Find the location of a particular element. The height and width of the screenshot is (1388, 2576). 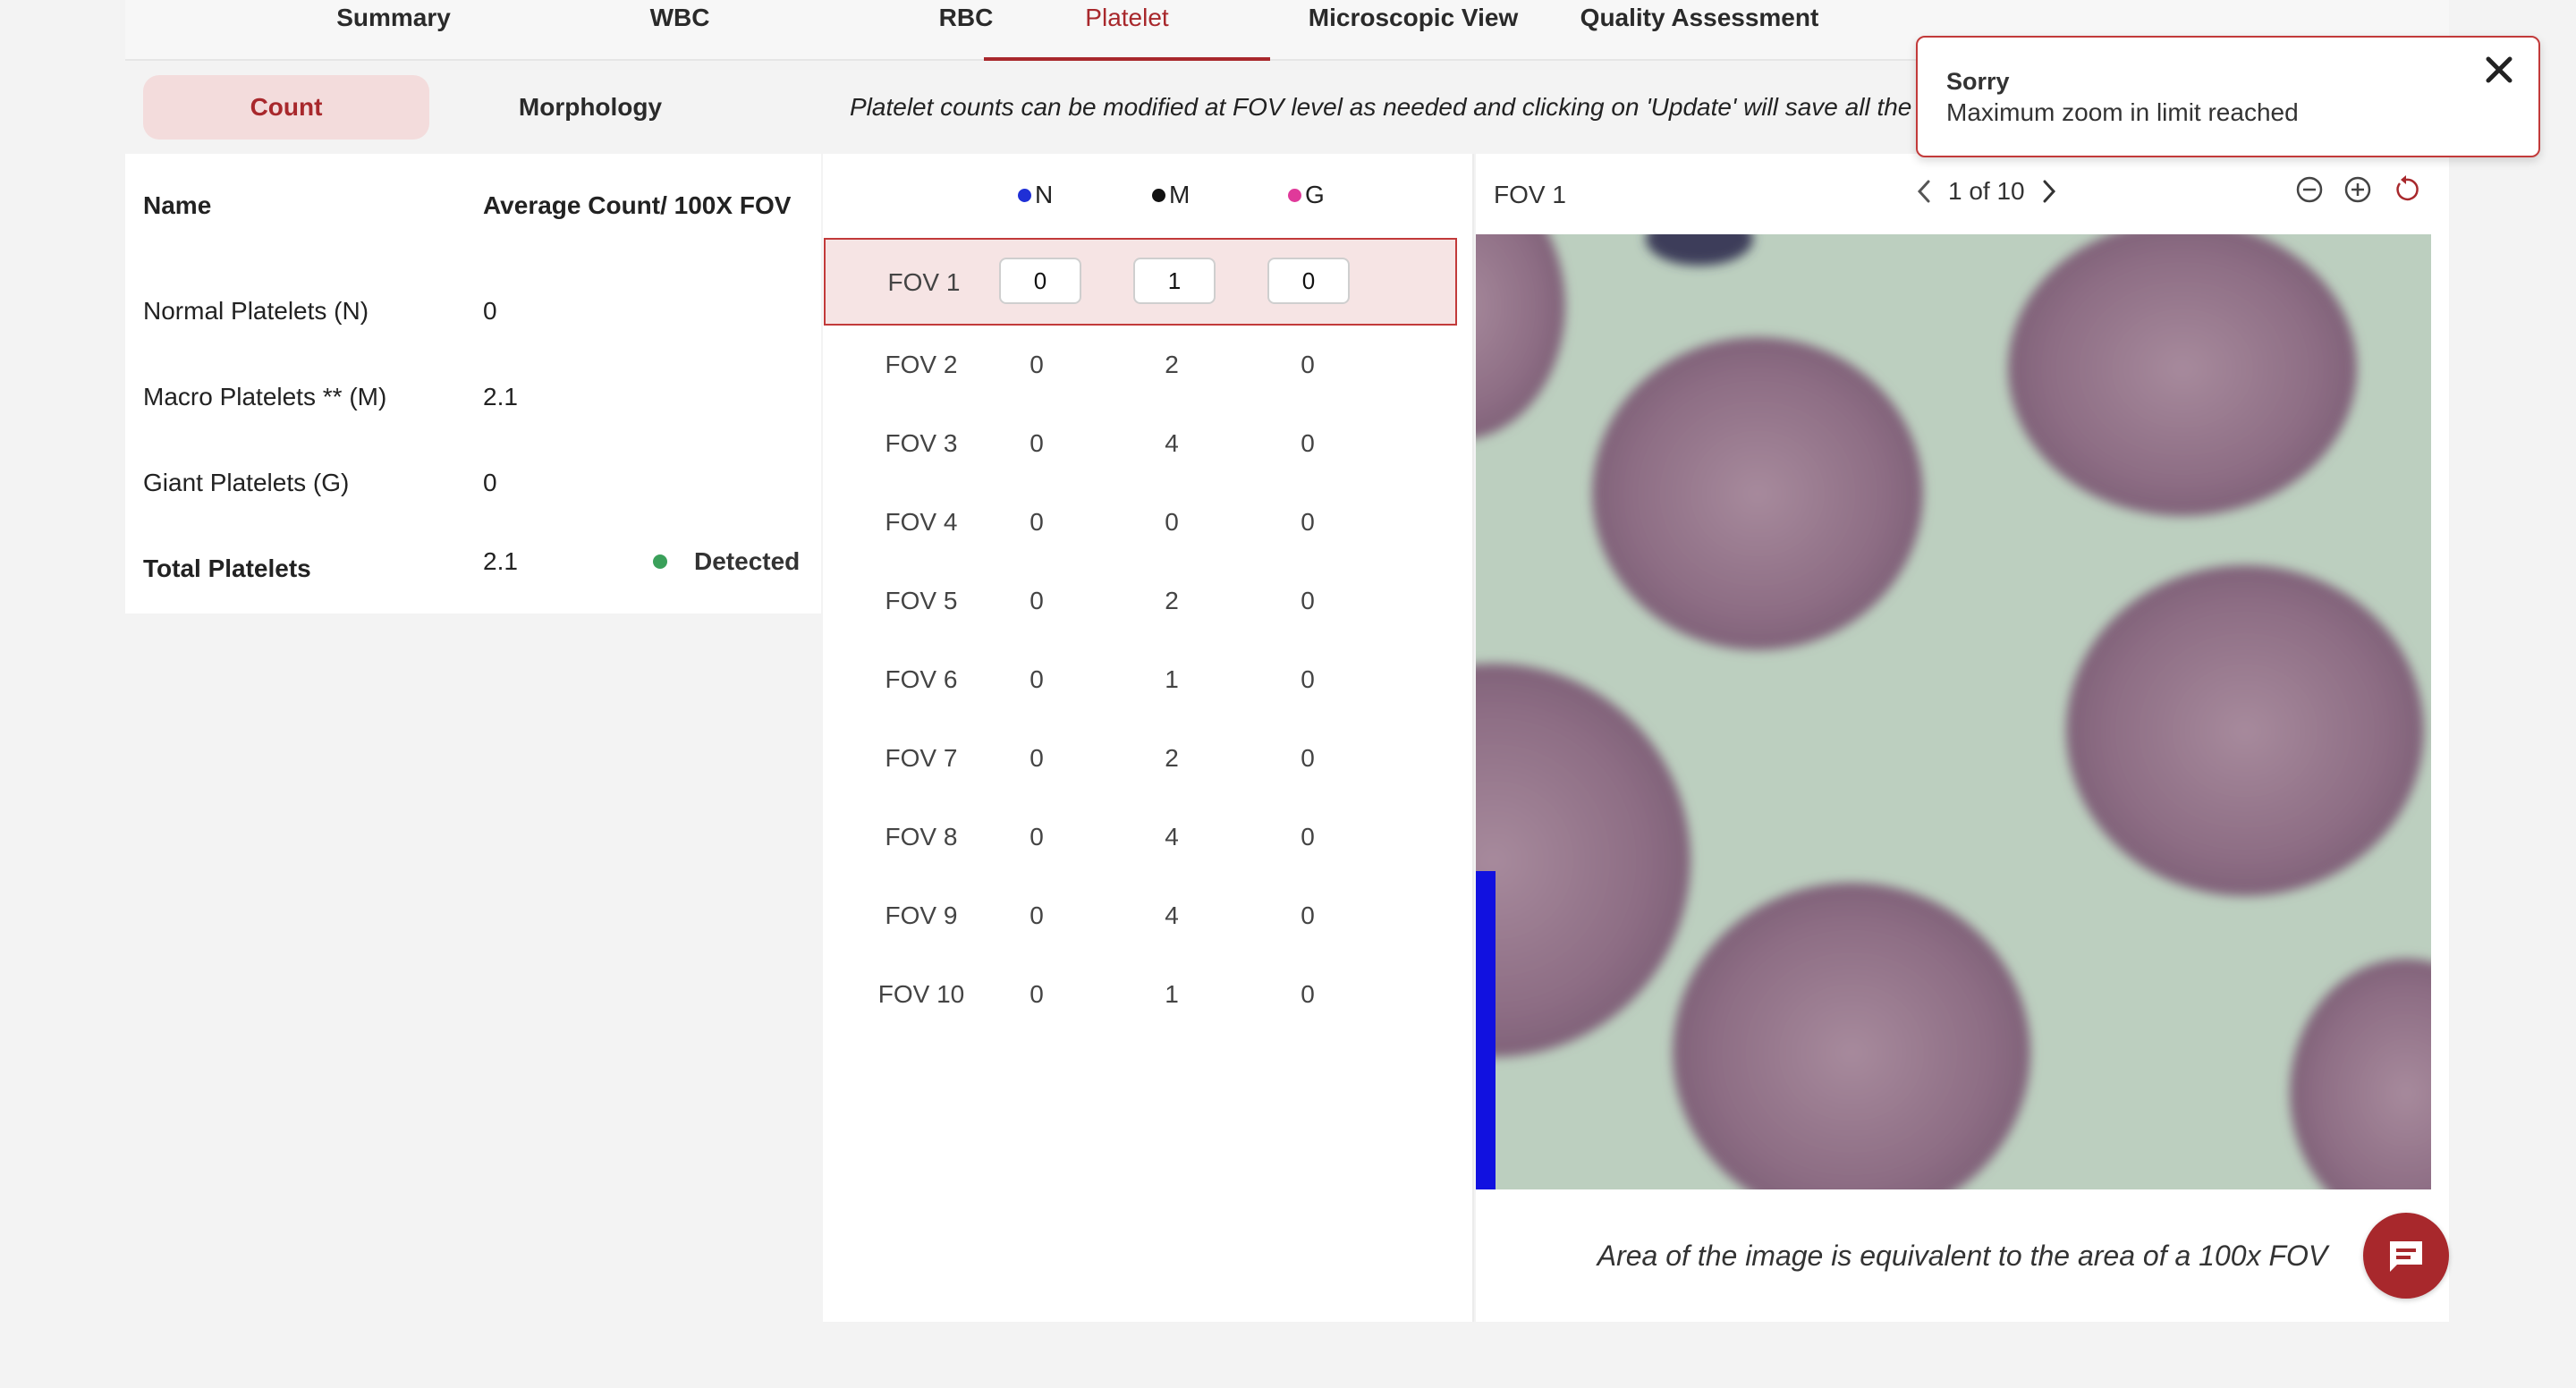

legend-n: N is located at coordinates (1035, 195).